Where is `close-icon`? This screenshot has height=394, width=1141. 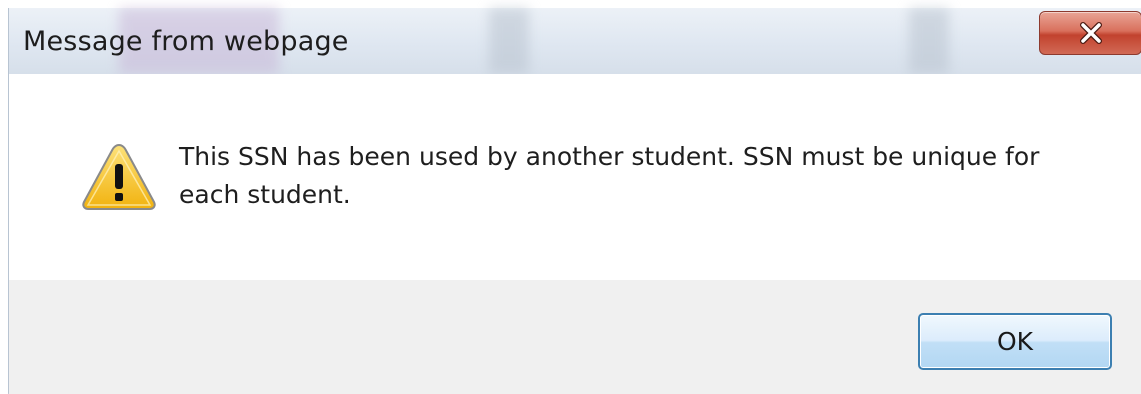
close-icon is located at coordinates (1090, 33).